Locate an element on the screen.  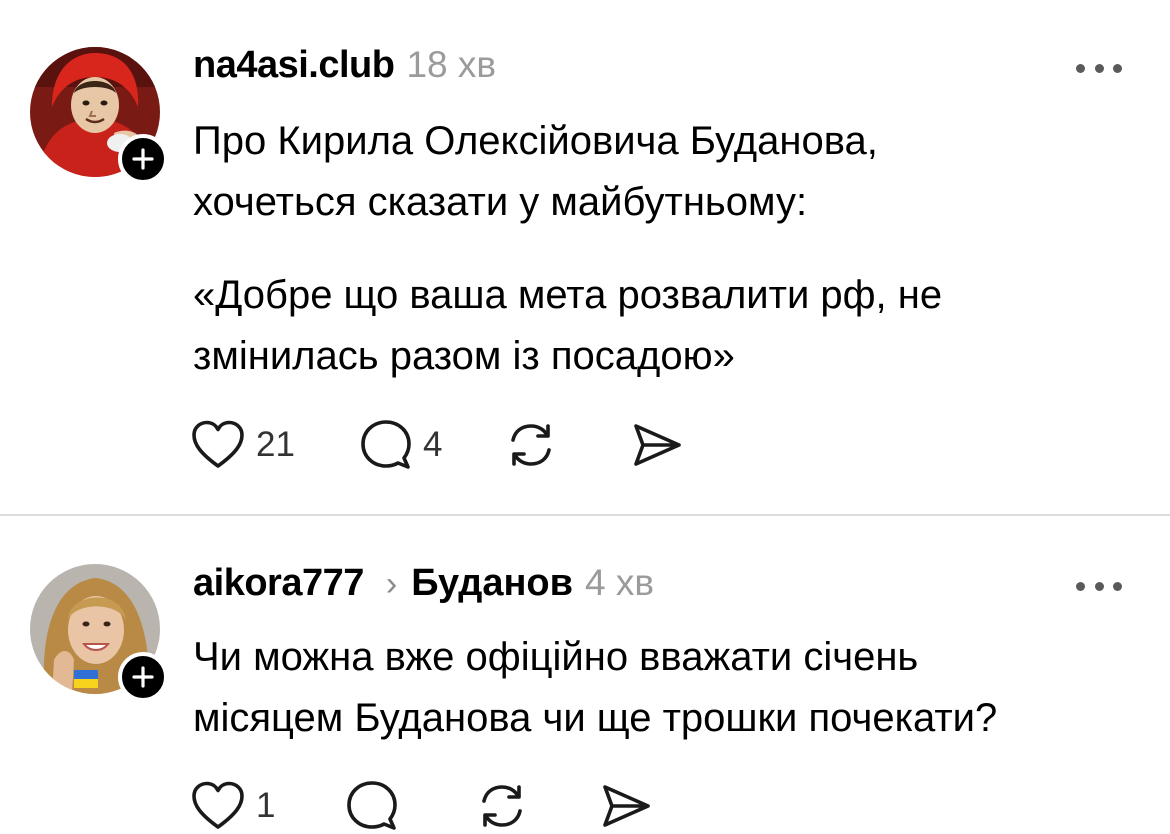
chevron-right-icon: › is located at coordinates (391, 584).